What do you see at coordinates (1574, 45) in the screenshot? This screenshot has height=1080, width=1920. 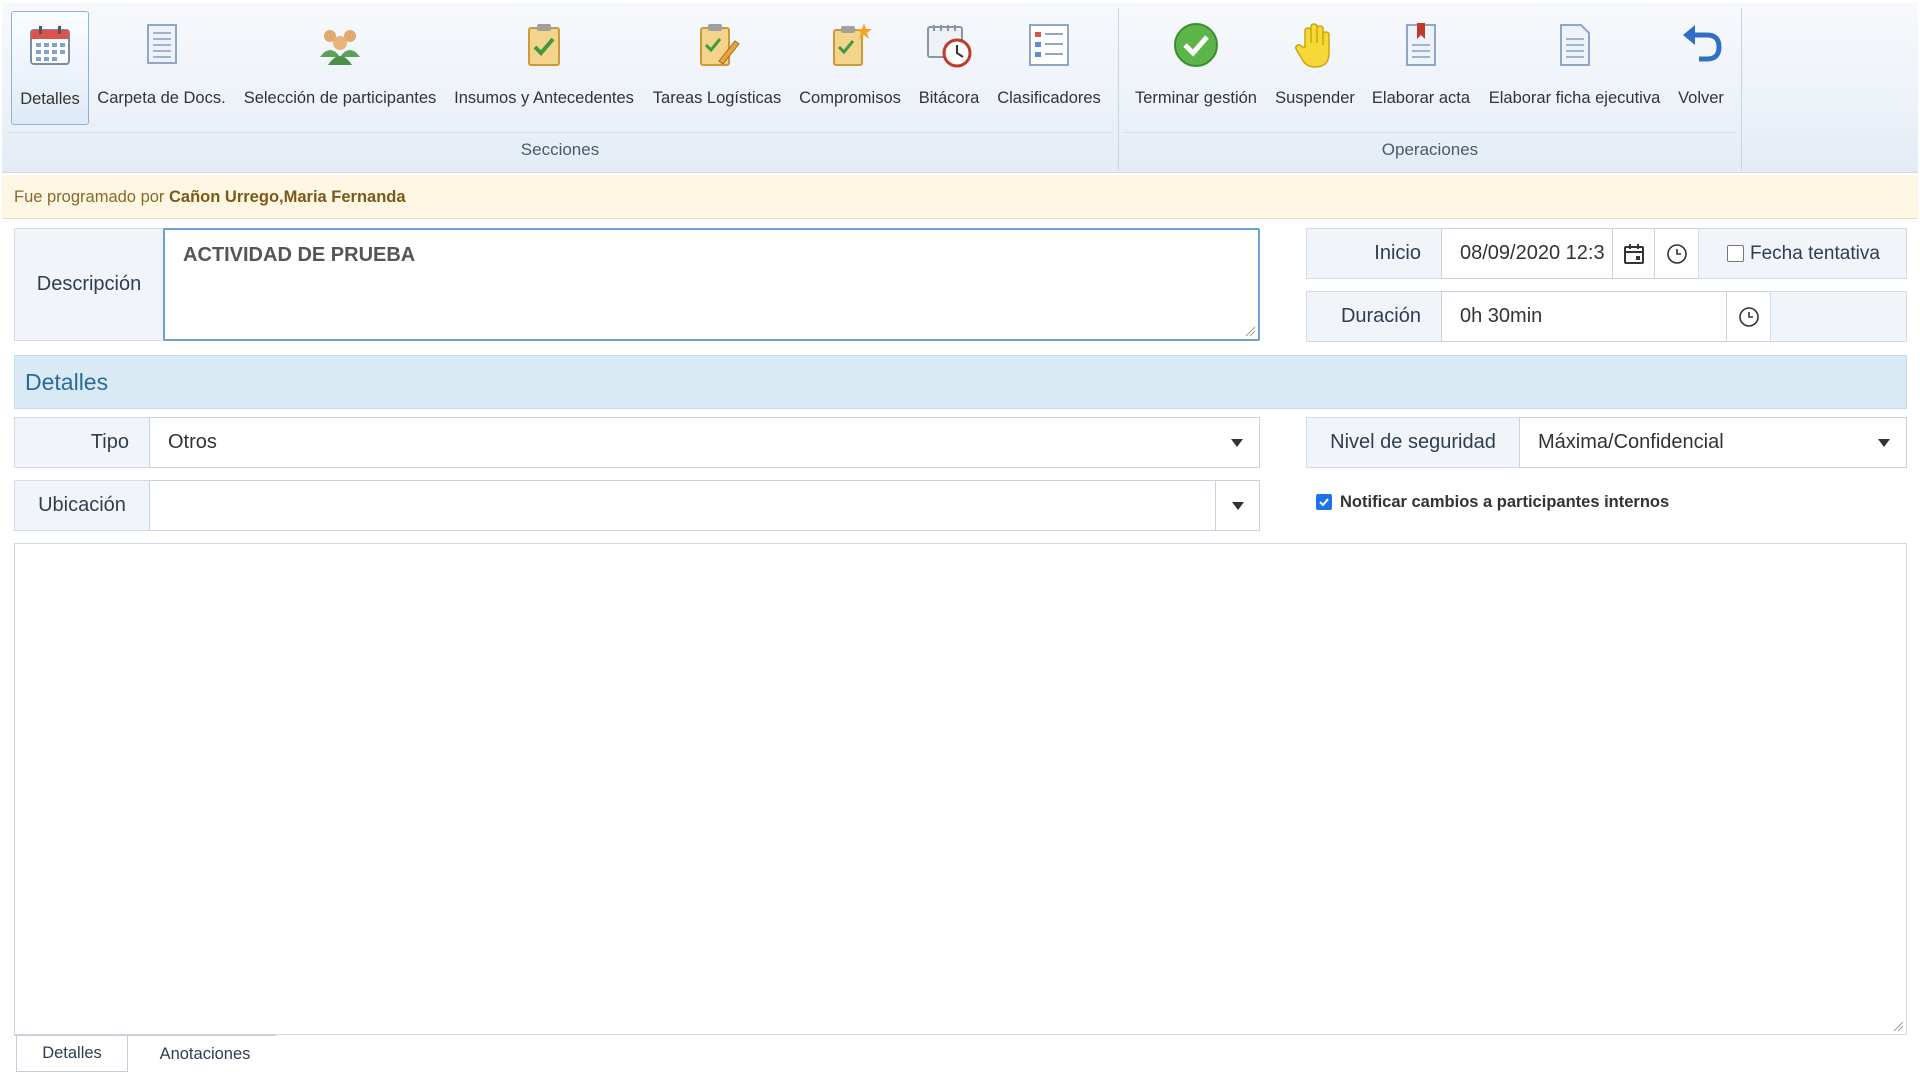 I see `file-icon` at bounding box center [1574, 45].